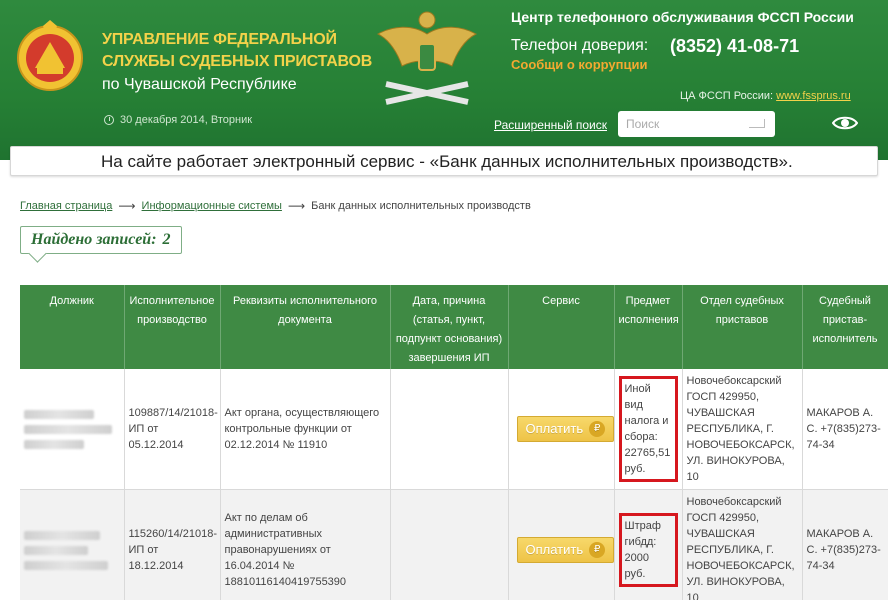 The width and height of the screenshot is (888, 600). Describe the element at coordinates (212, 206) in the screenshot. I see `breadcrumb-info-systems: Информационные системы` at that location.